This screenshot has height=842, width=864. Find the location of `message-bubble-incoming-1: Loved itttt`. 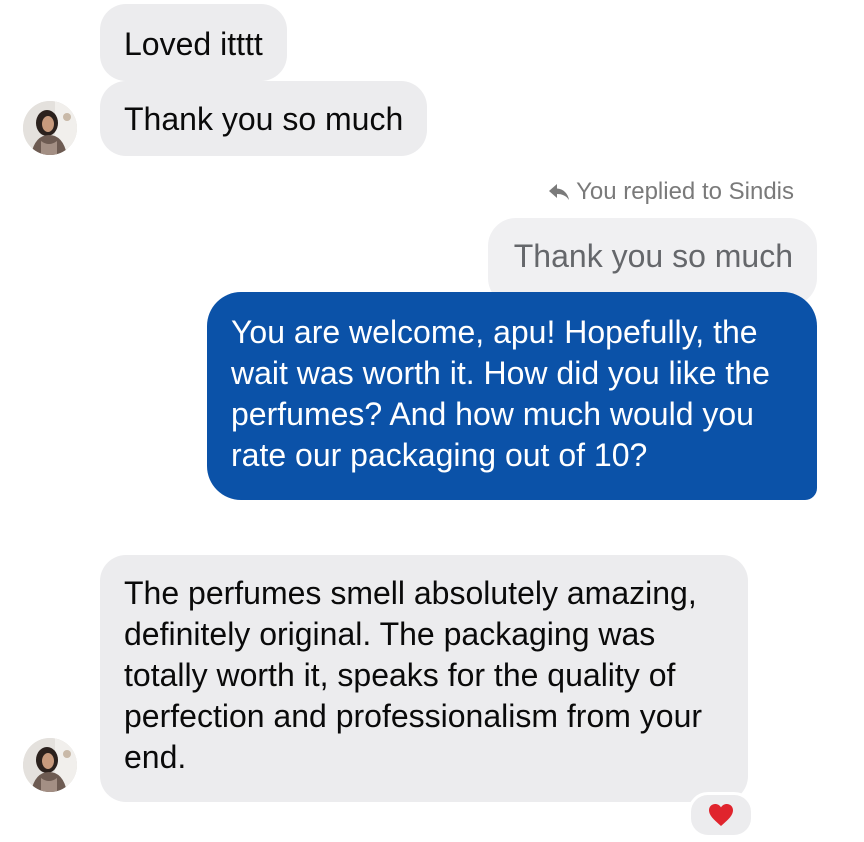

message-bubble-incoming-1: Loved itttt is located at coordinates (193, 42).